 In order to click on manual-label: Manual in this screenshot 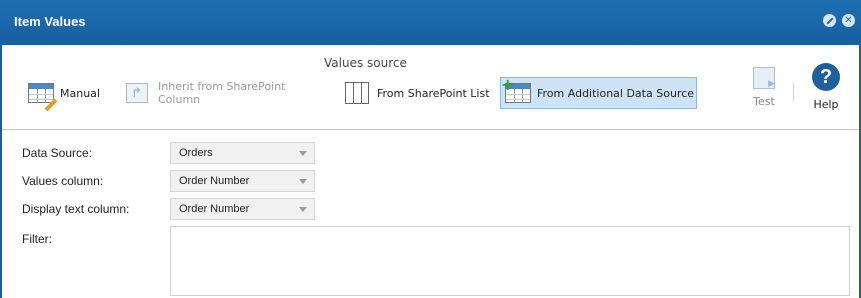, I will do `click(80, 93)`.